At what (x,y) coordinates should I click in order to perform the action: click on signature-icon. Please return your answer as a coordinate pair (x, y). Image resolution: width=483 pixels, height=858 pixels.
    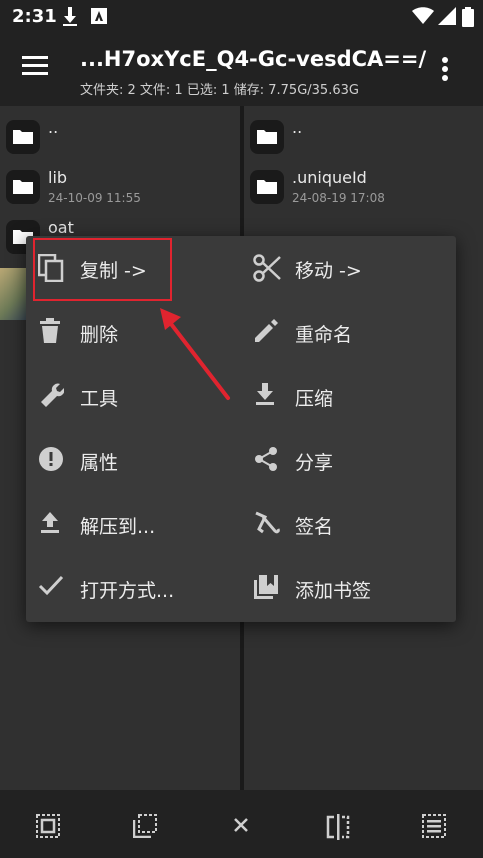
    Looking at the image, I should click on (267, 524).